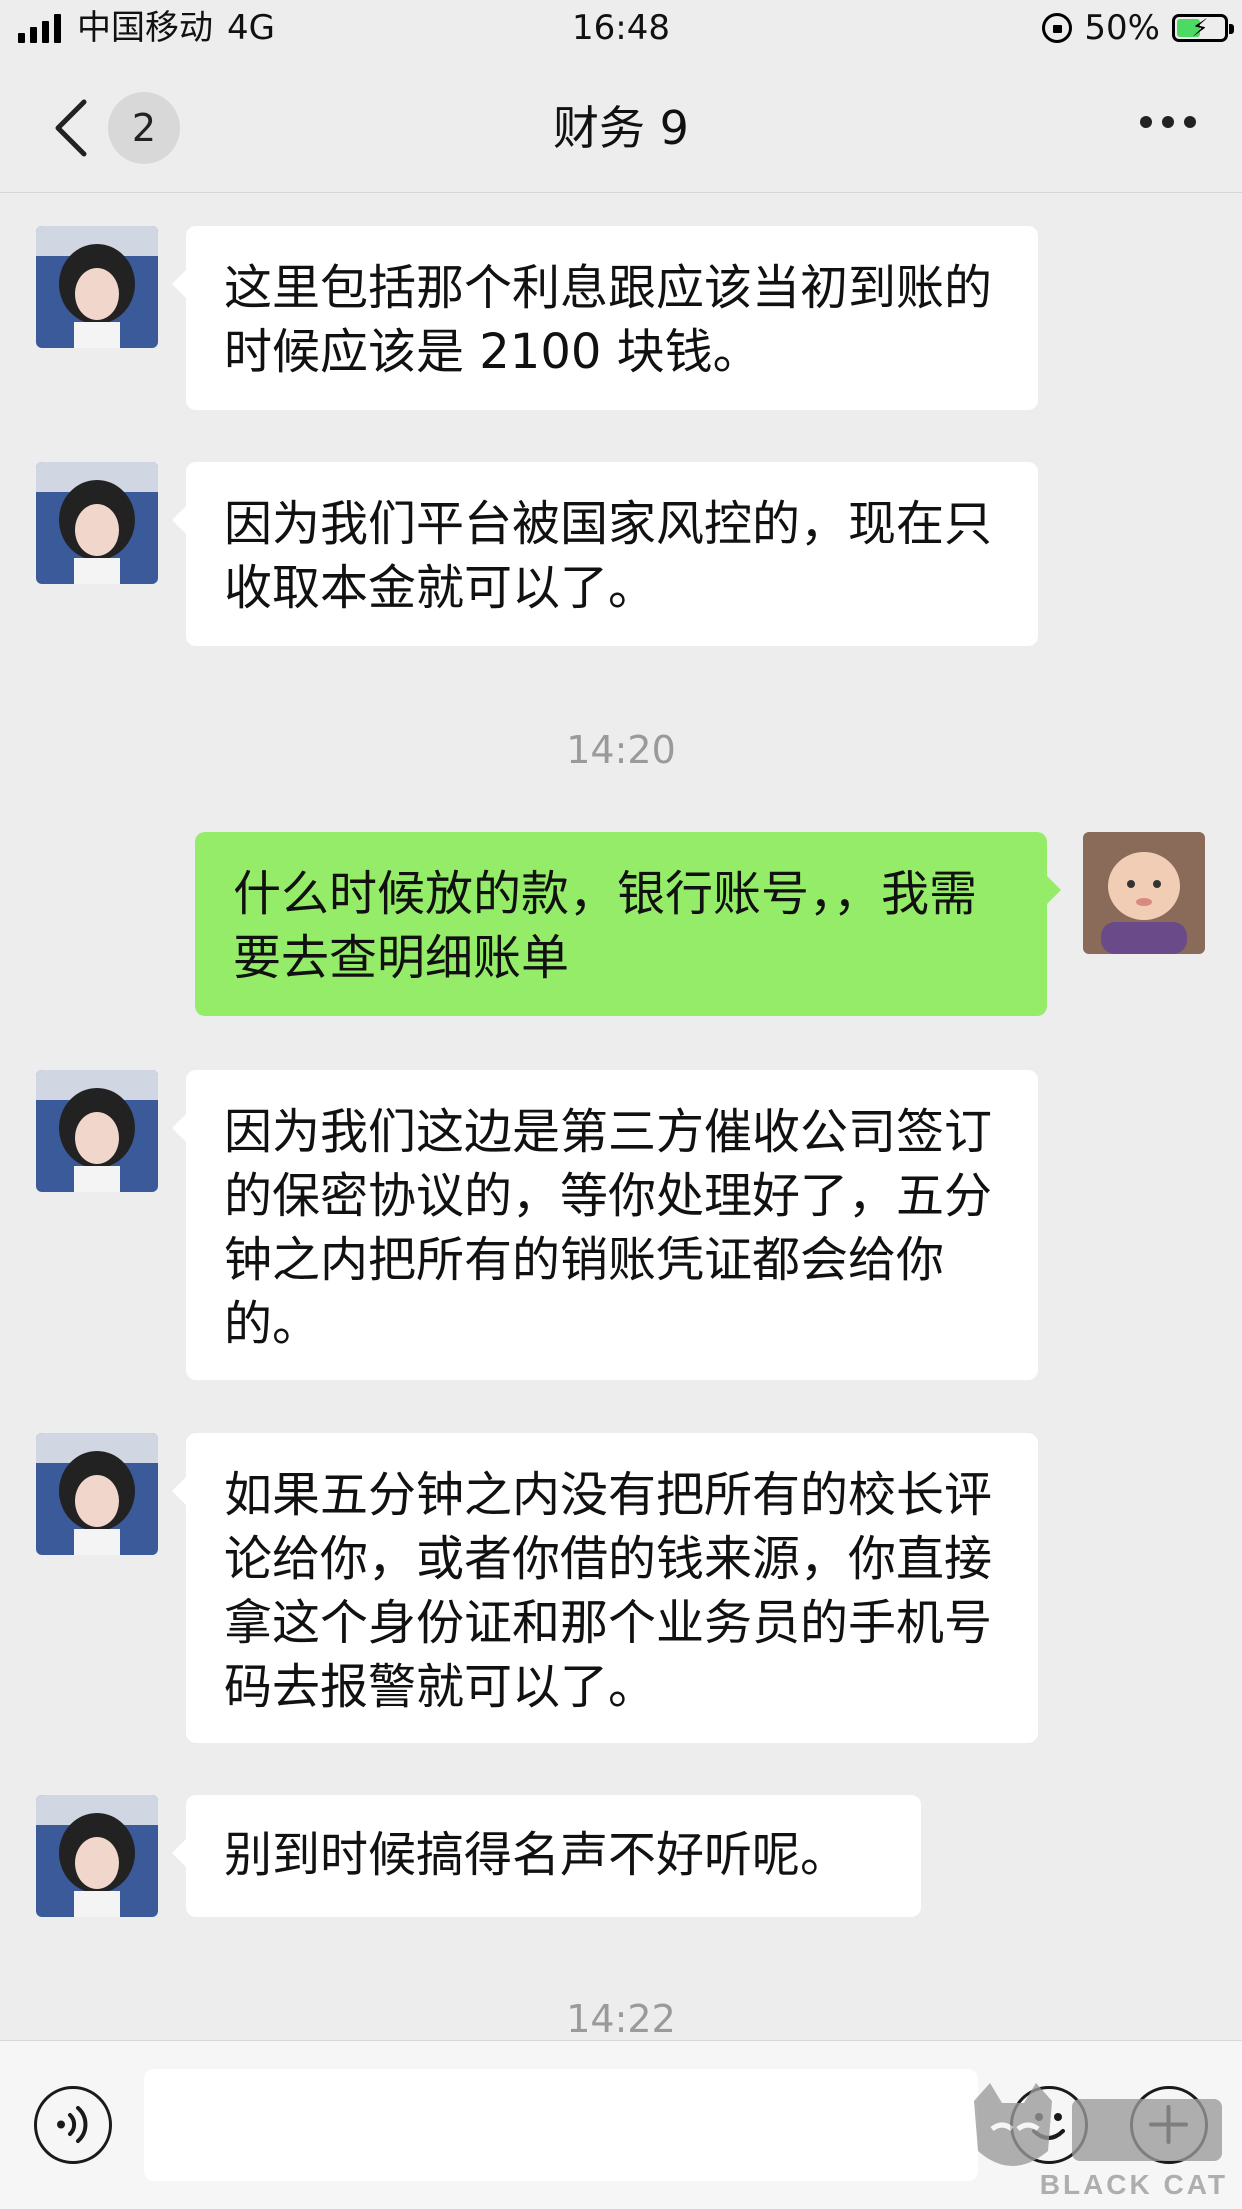  What do you see at coordinates (1122, 28) in the screenshot?
I see `battery-percent: 50%` at bounding box center [1122, 28].